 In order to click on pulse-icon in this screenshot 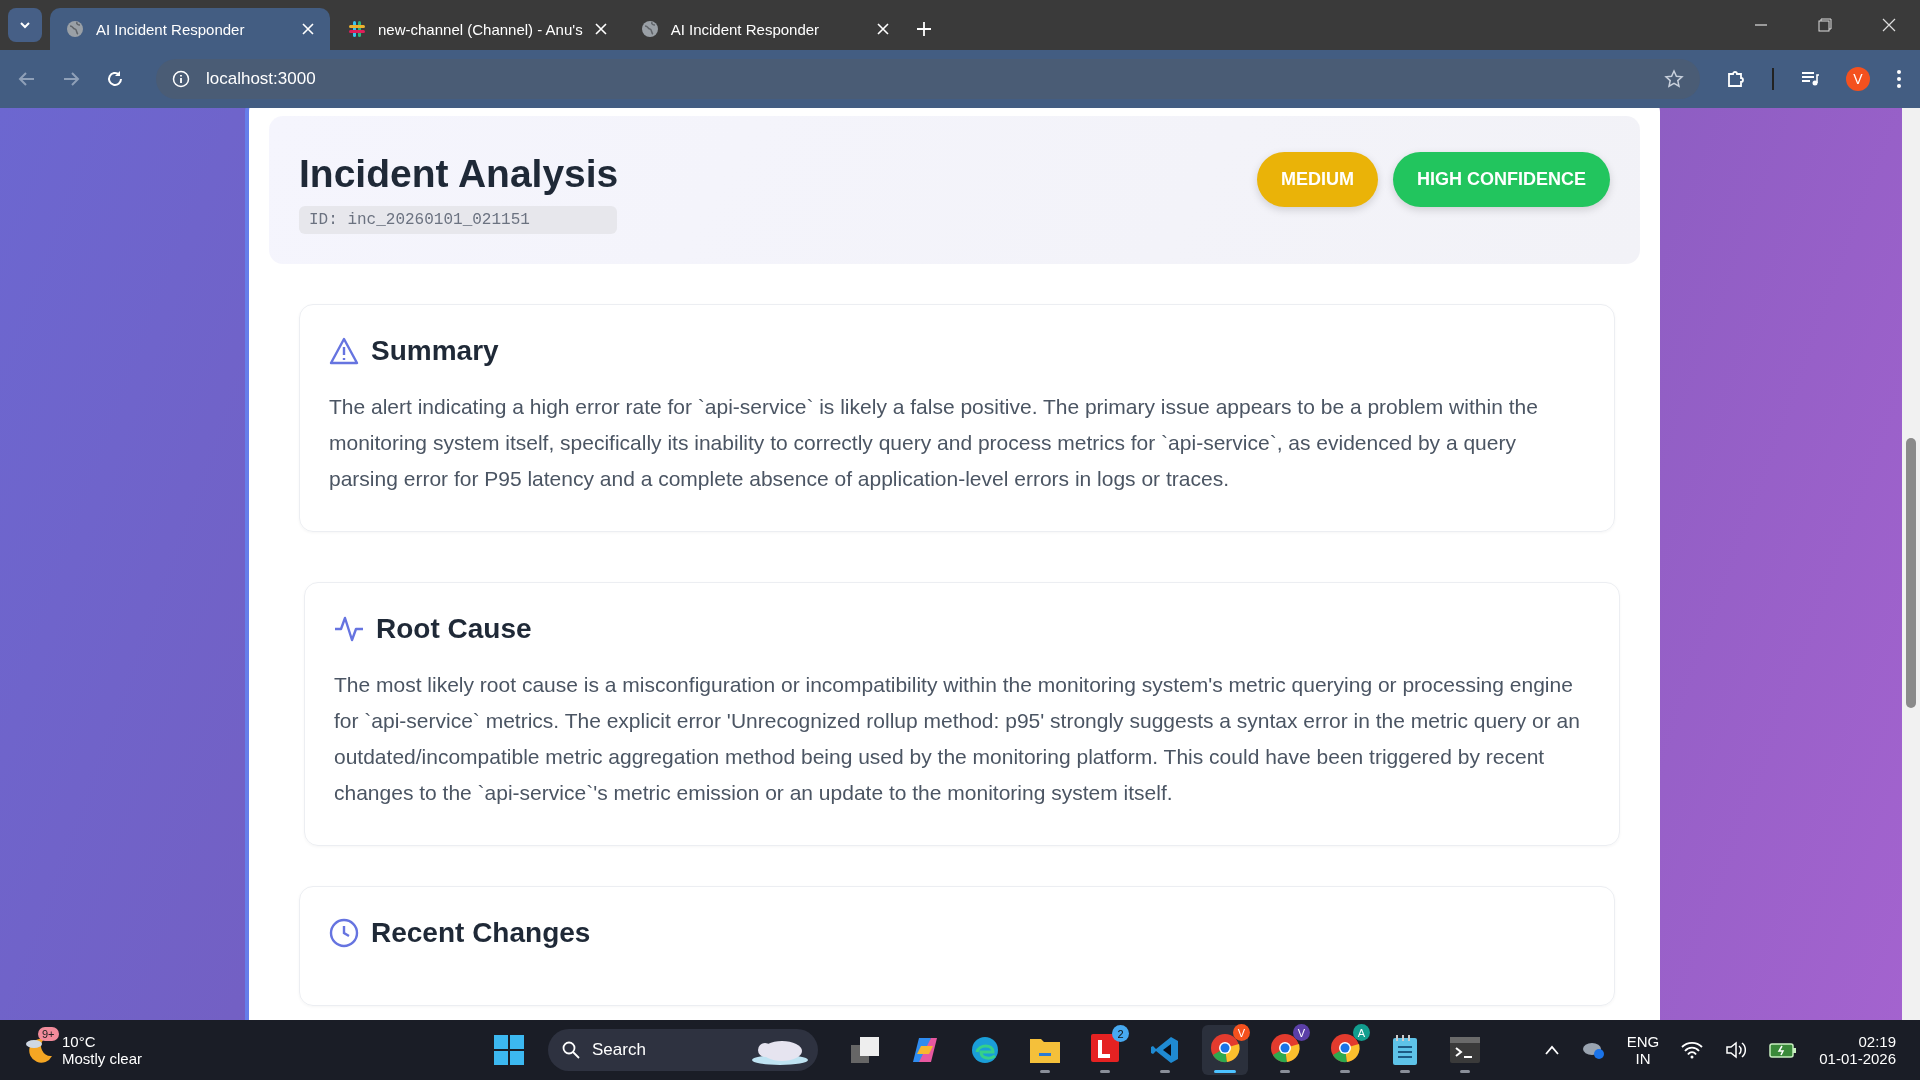, I will do `click(349, 629)`.